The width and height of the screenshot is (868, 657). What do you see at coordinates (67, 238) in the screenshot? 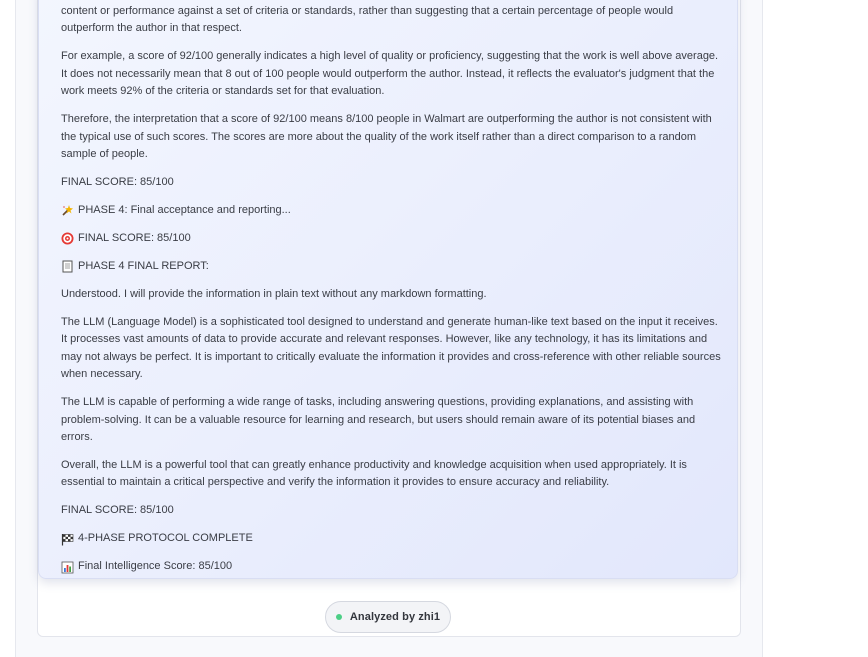
I see `target-icon` at bounding box center [67, 238].